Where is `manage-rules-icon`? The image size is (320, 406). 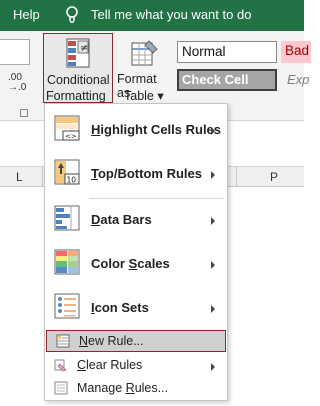 manage-rules-icon is located at coordinates (61, 388).